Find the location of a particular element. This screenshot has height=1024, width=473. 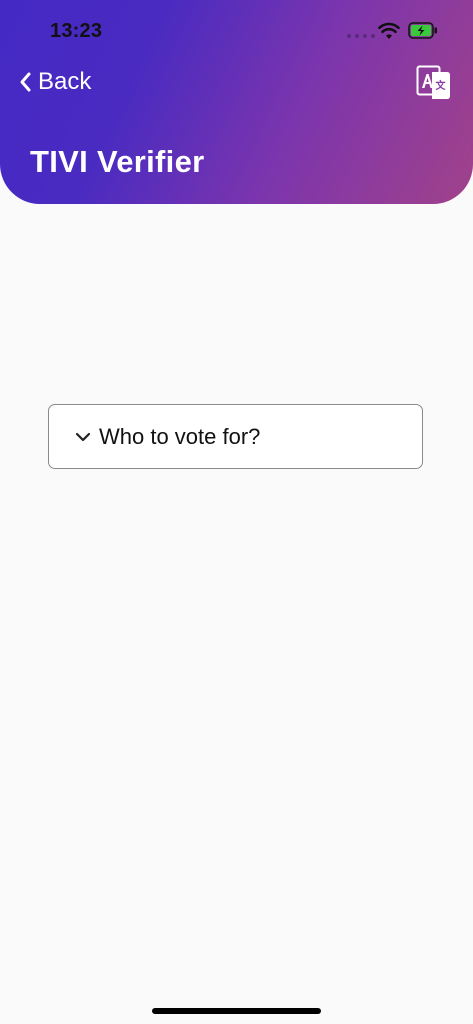

battery-charging-icon is located at coordinates (422, 30).